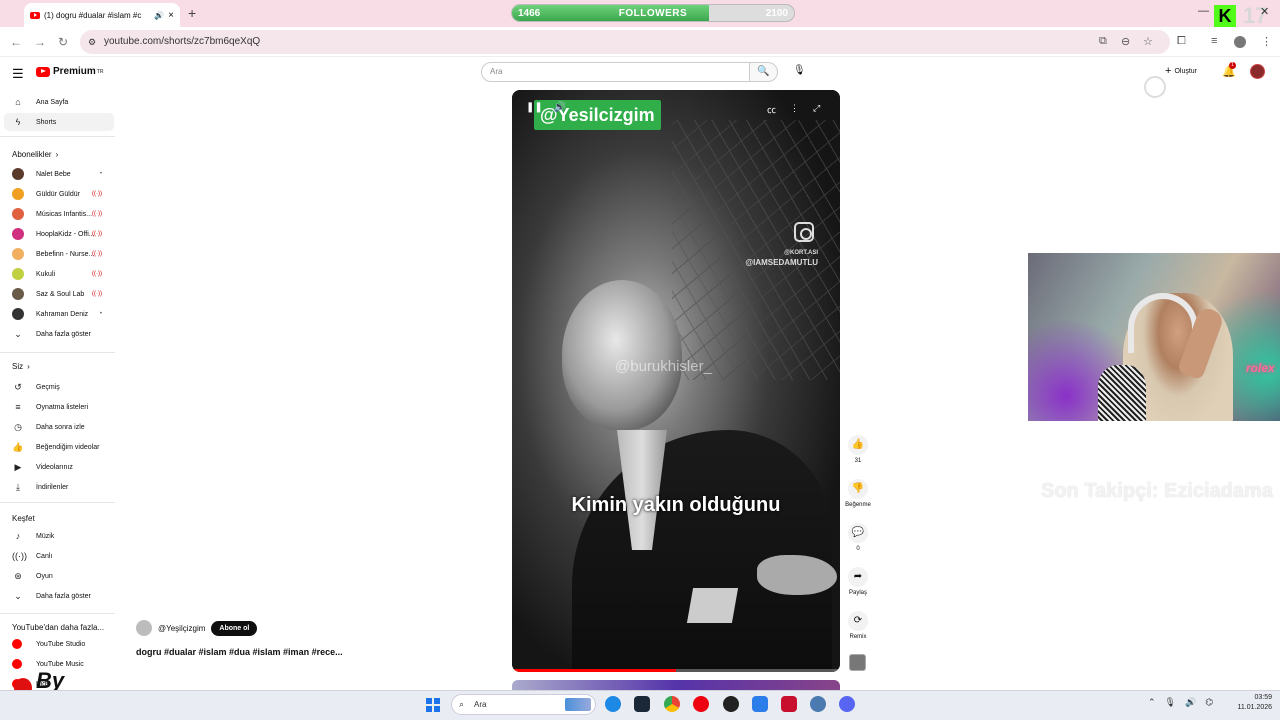 Image resolution: width=1280 pixels, height=720 pixels. Describe the element at coordinates (1203, 11) in the screenshot. I see `minimize-icon: —` at that location.